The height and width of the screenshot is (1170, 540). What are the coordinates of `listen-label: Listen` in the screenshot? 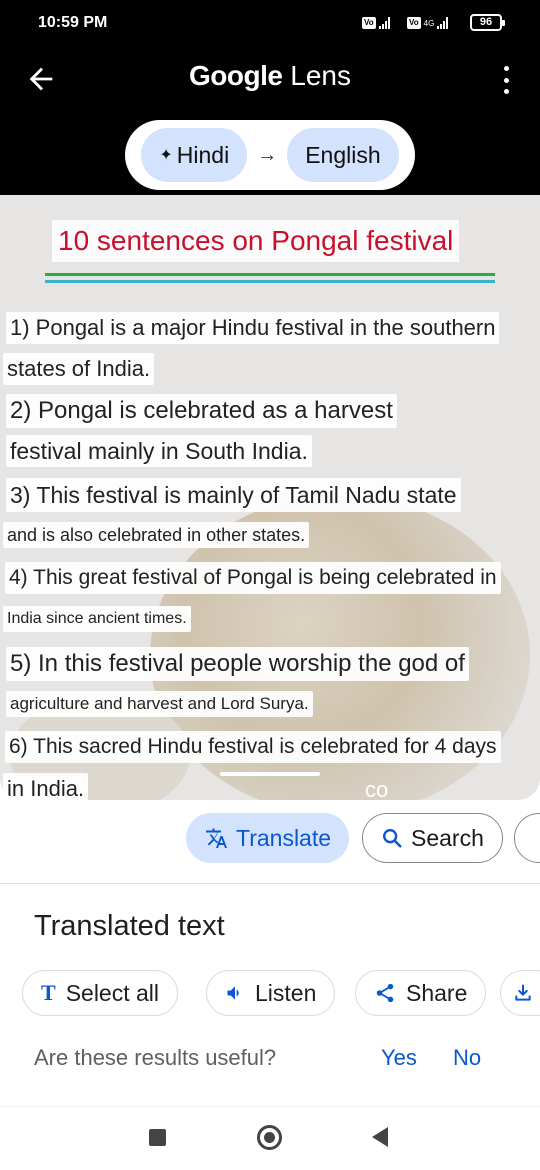 It's located at (286, 992).